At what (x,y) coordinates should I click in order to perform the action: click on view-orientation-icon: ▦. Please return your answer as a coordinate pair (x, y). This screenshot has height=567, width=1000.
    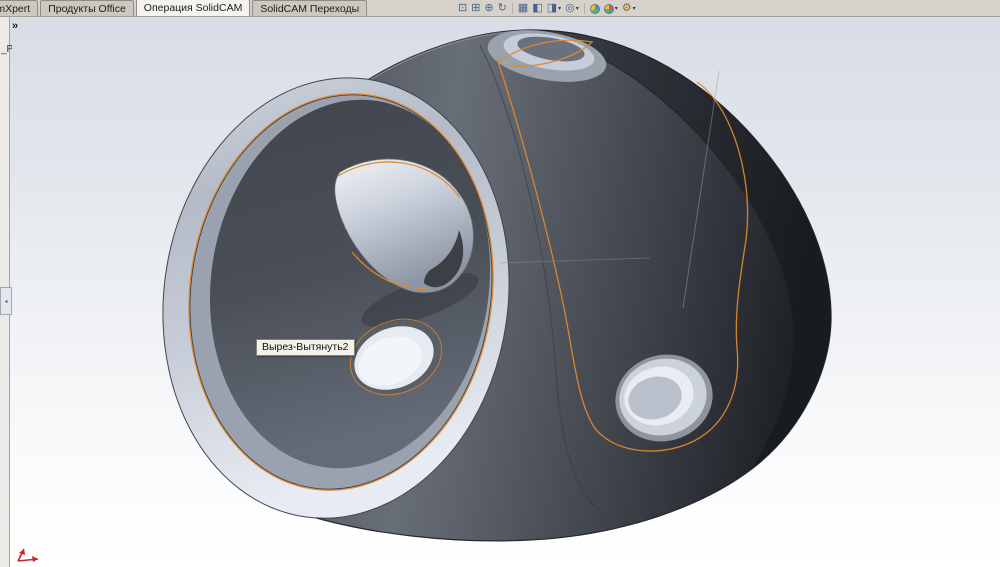
    Looking at the image, I should click on (523, 8).